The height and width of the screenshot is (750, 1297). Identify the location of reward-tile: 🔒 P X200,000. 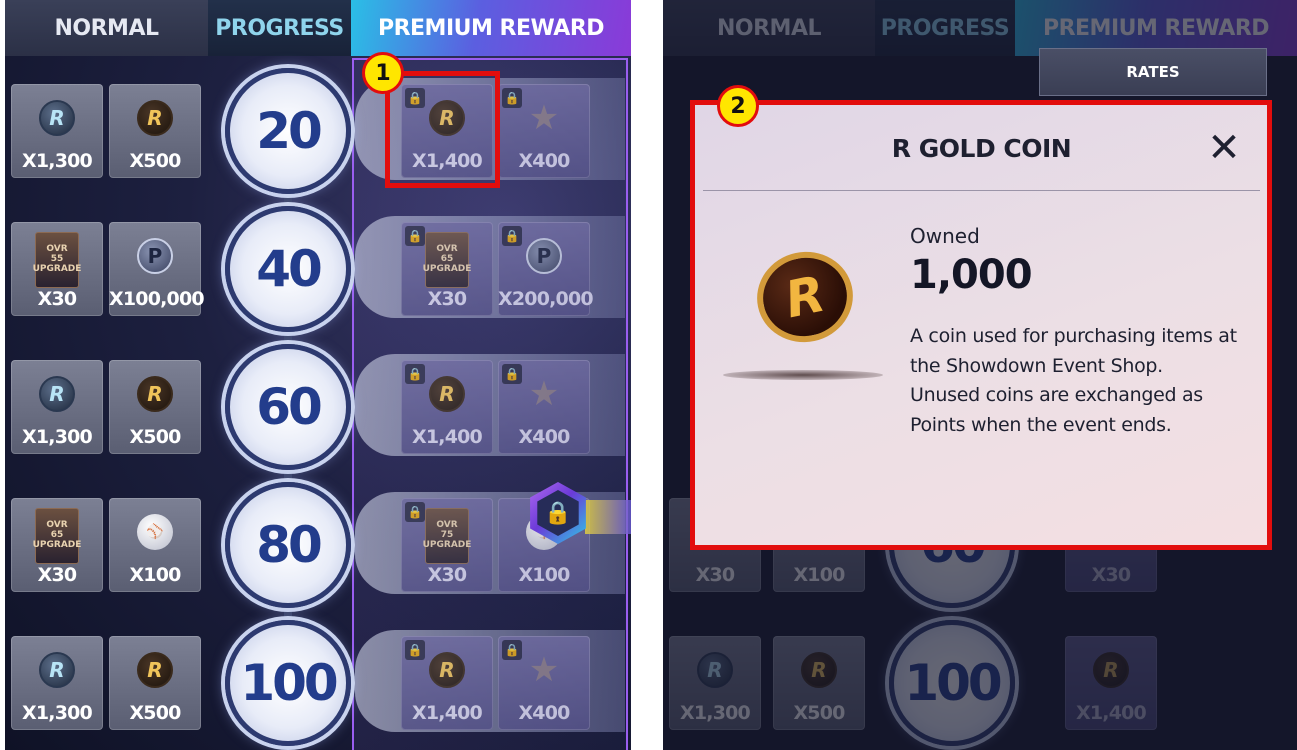
(546, 269).